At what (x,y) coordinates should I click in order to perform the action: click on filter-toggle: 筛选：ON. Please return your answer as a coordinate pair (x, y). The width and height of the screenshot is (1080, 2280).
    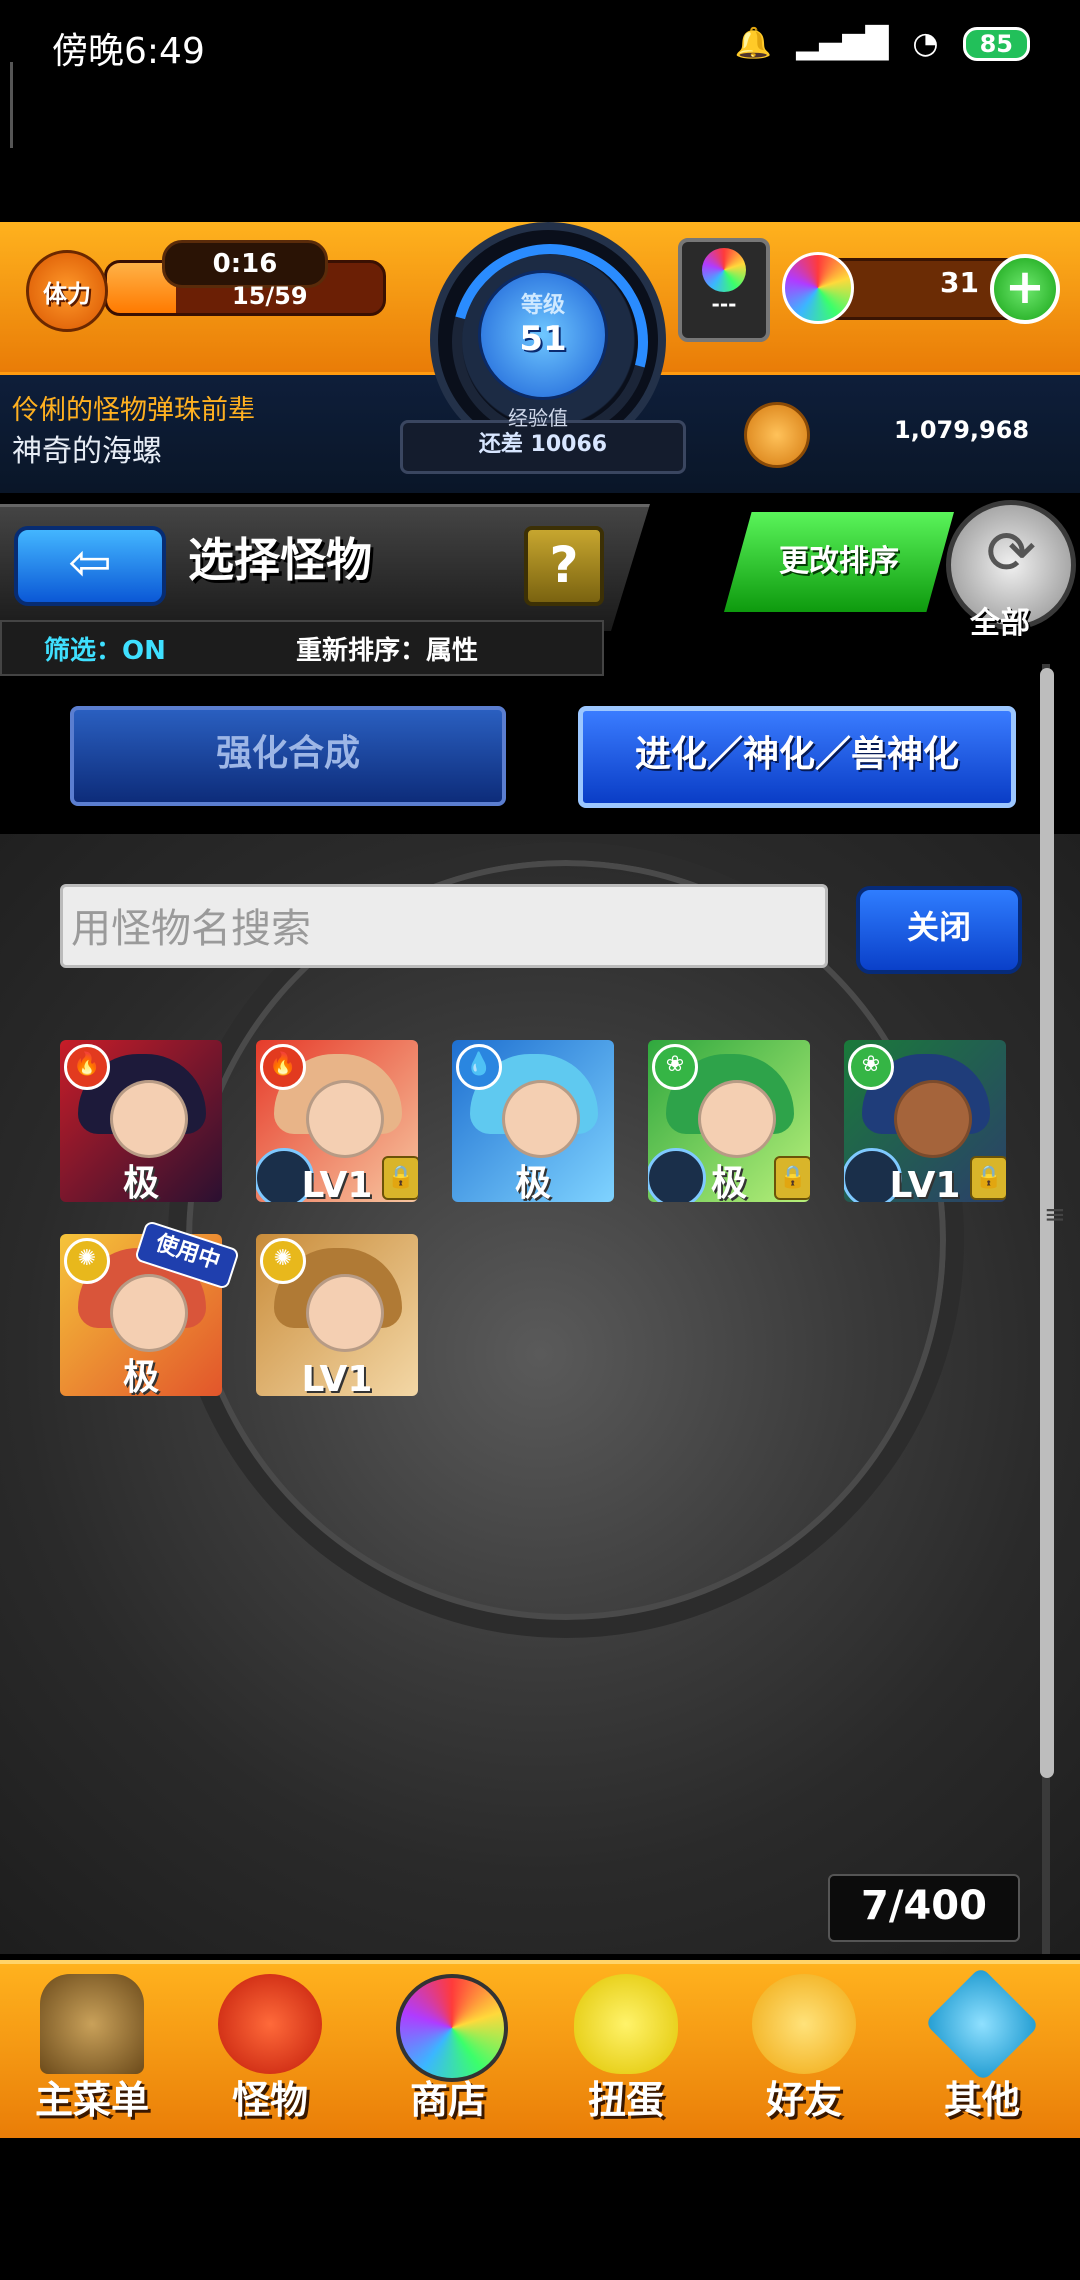
    Looking at the image, I should click on (105, 648).